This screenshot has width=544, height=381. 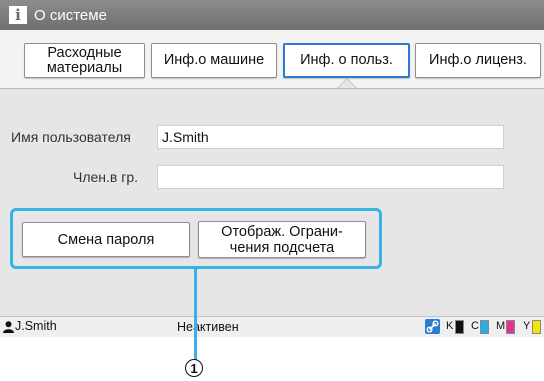 I want to click on ink-y-level, so click(x=536, y=327).